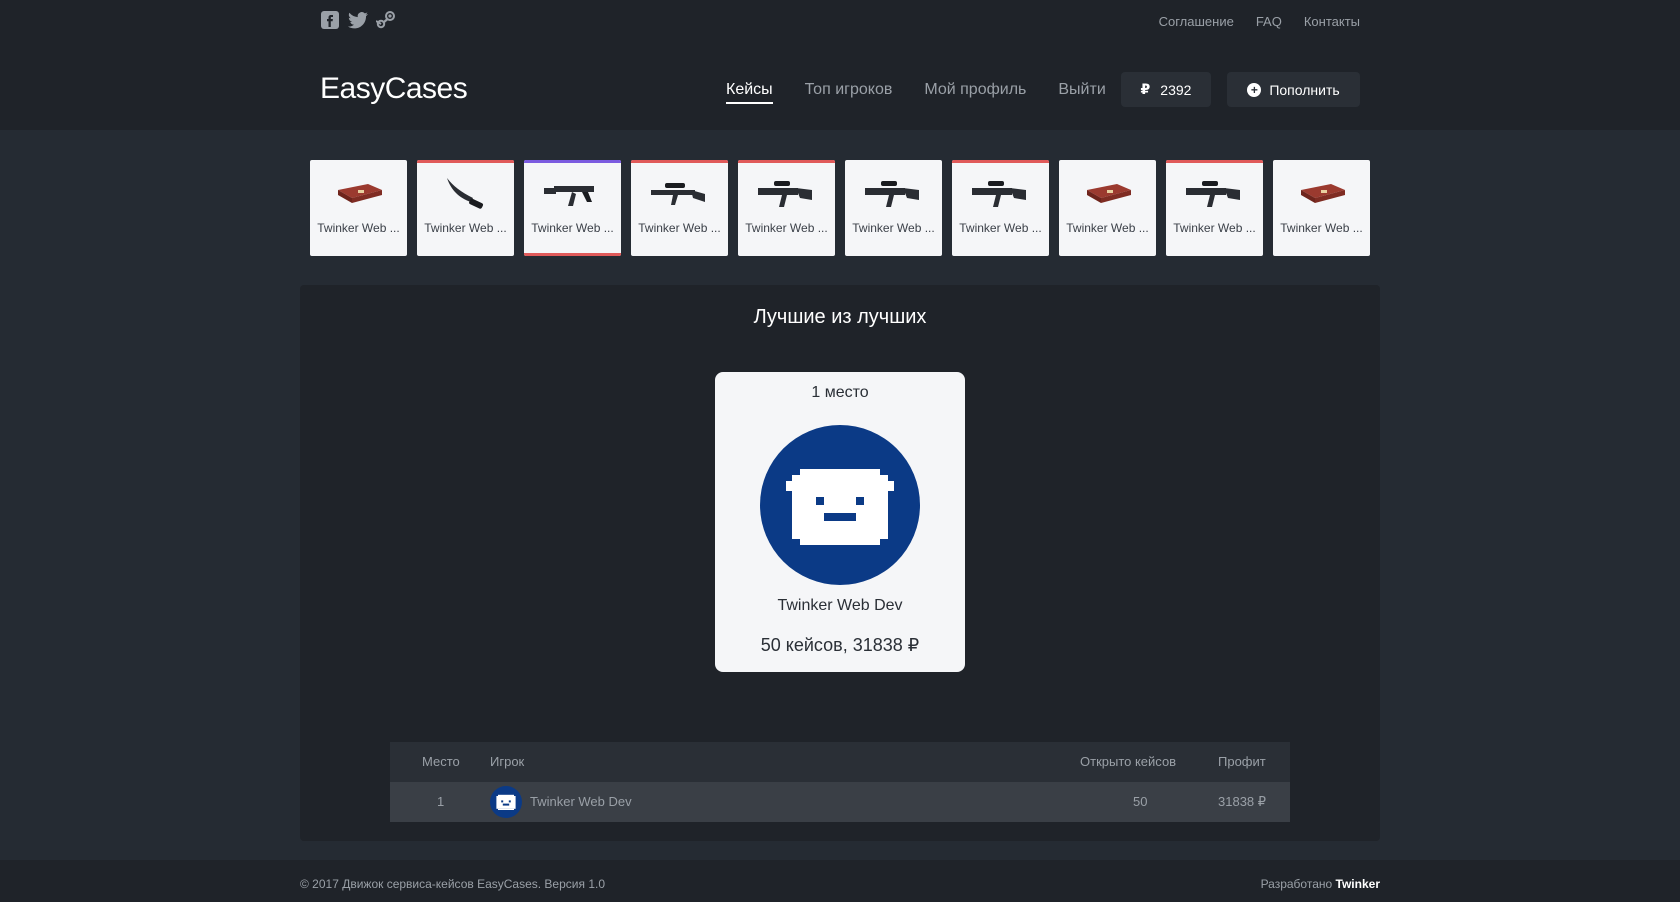  What do you see at coordinates (507, 761) in the screenshot?
I see `header-player: Игрок` at bounding box center [507, 761].